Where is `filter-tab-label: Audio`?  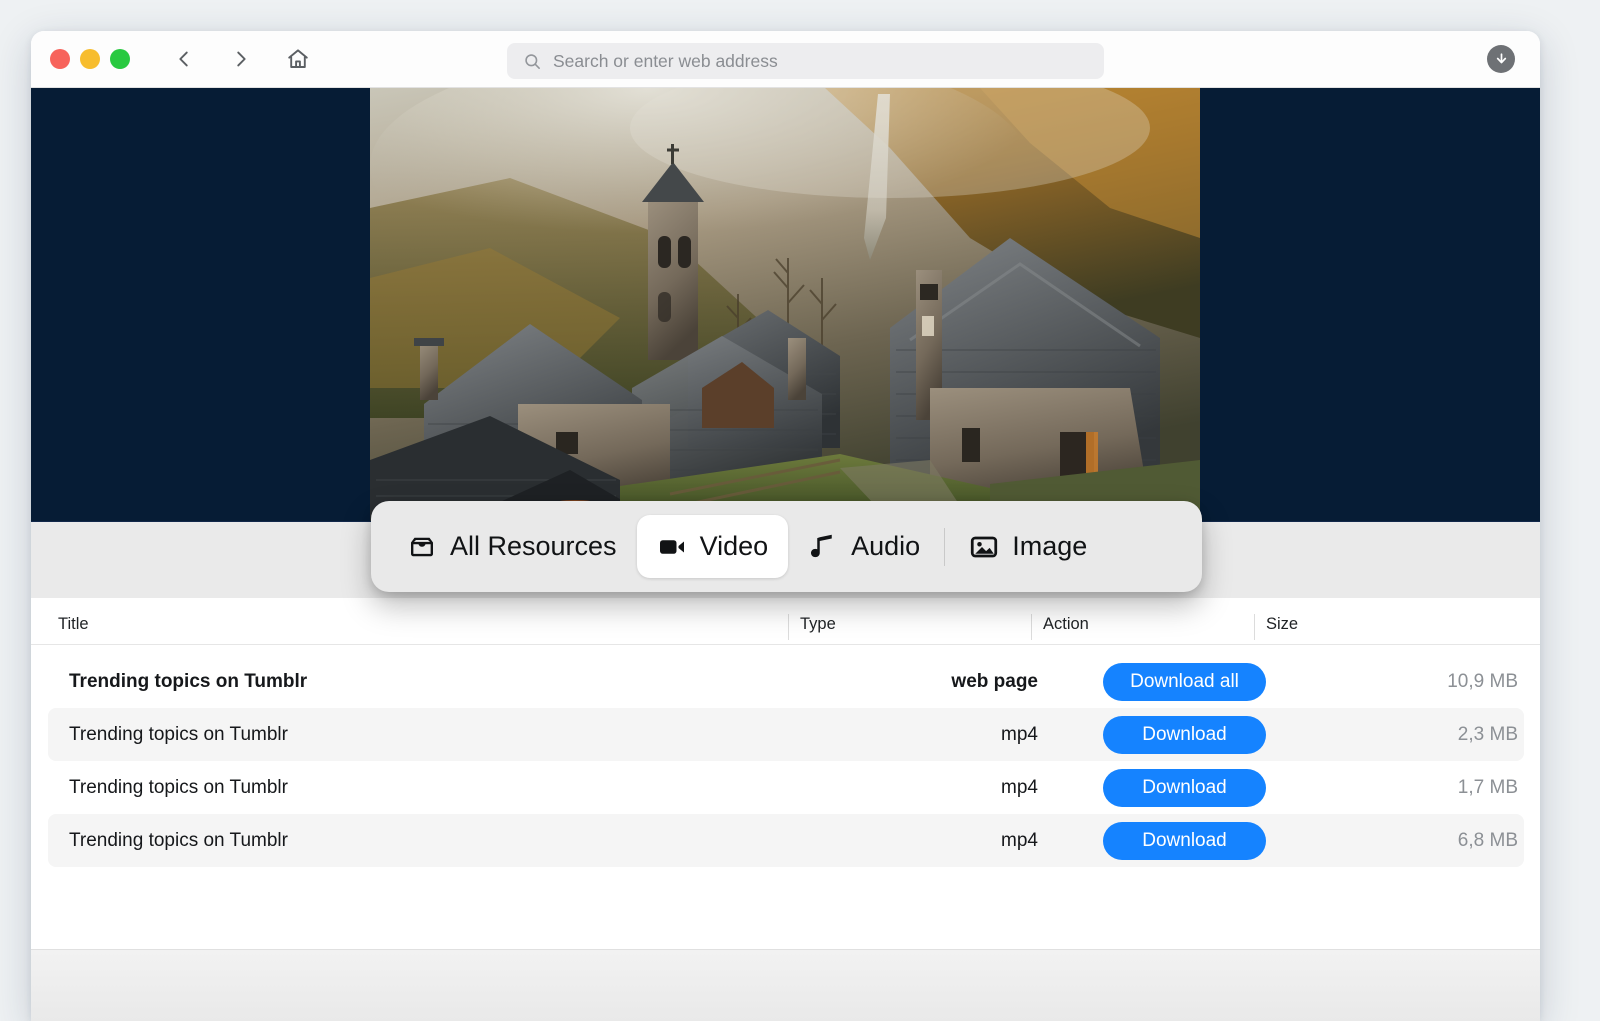 filter-tab-label: Audio is located at coordinates (886, 546).